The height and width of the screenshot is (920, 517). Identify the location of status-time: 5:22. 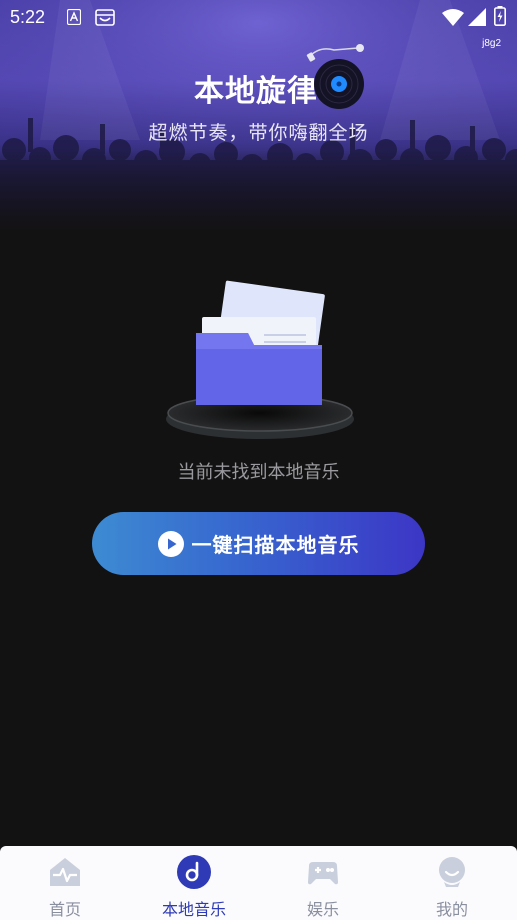
(28, 17).